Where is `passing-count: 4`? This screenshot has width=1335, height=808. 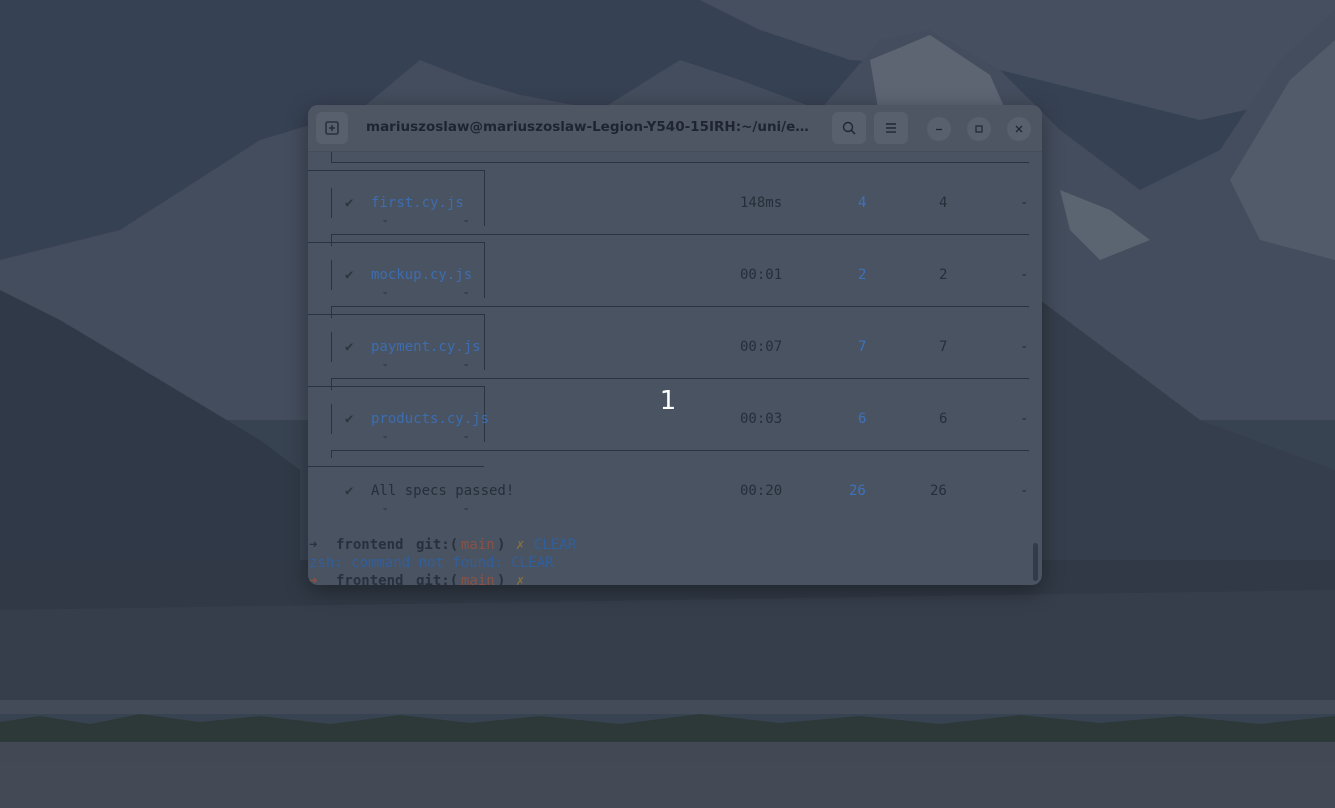 passing-count: 4 is located at coordinates (943, 203).